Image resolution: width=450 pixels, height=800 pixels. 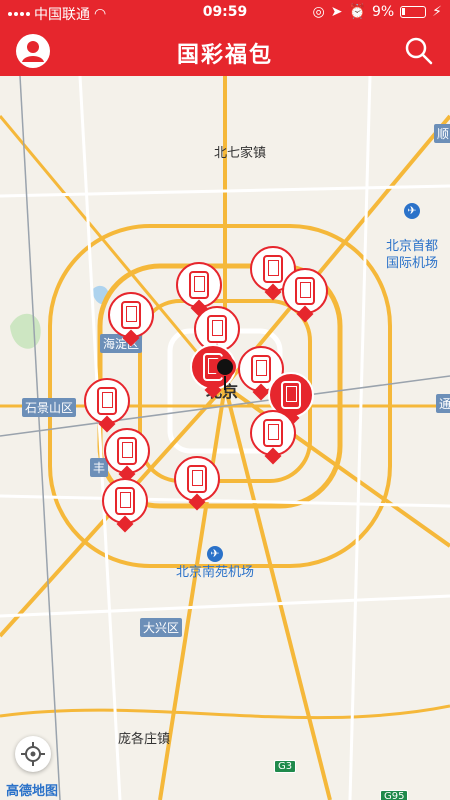 What do you see at coordinates (240, 153) in the screenshot?
I see `place-beiqijia: 北七家镇` at bounding box center [240, 153].